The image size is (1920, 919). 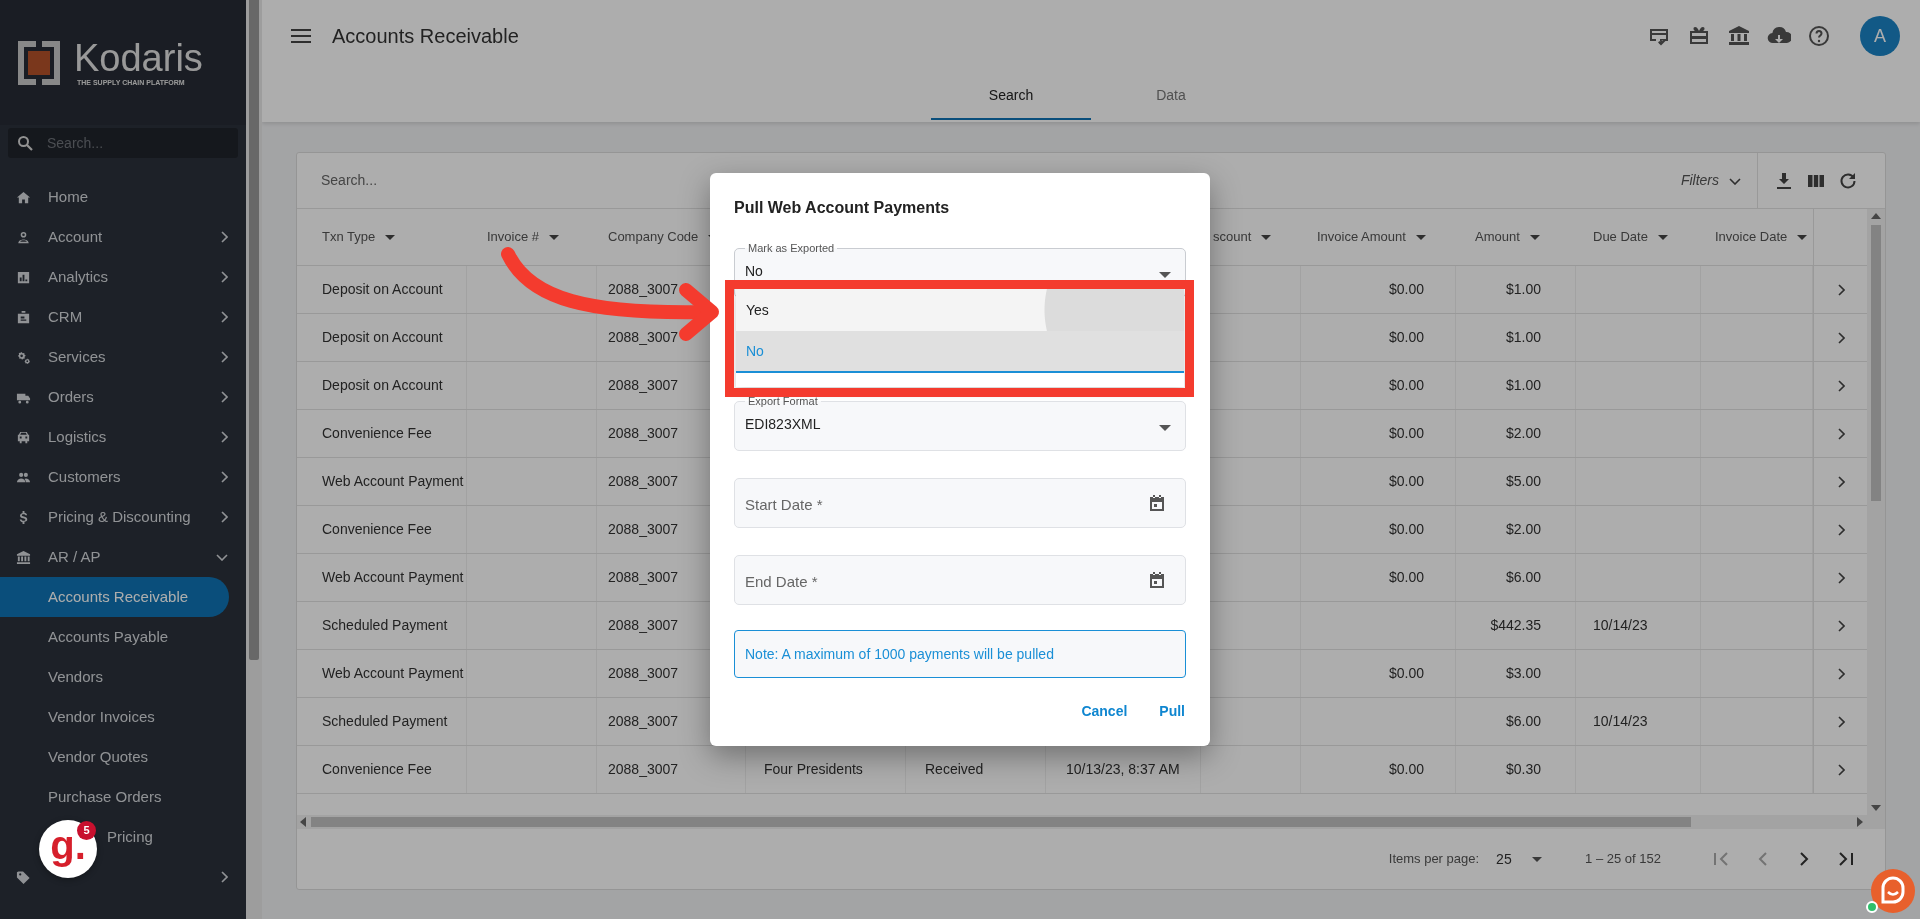 What do you see at coordinates (1104, 711) in the screenshot?
I see `dialog-button: Cancel` at bounding box center [1104, 711].